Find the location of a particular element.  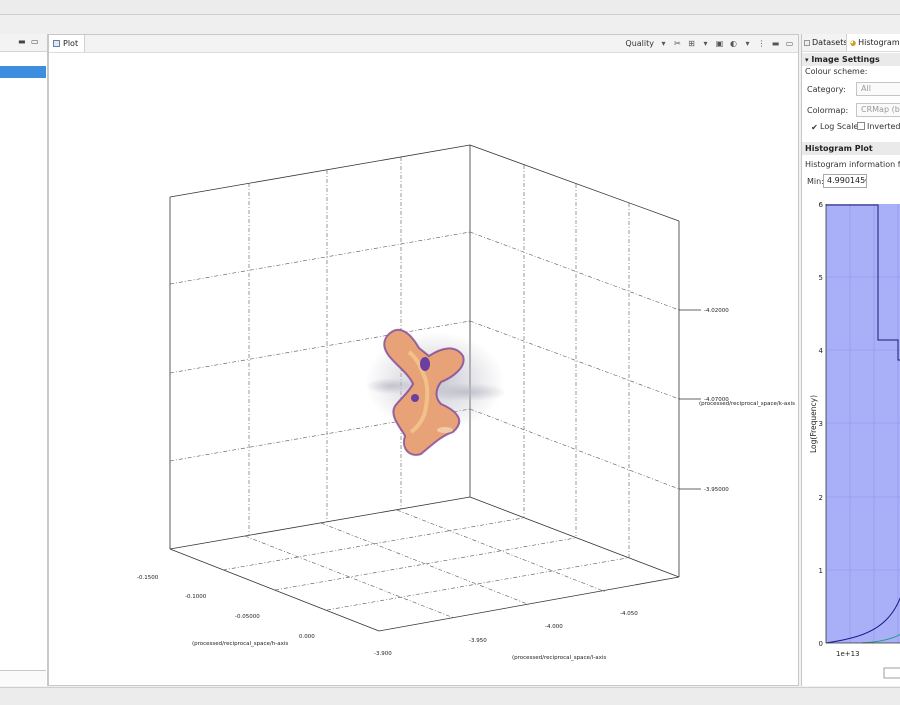

hist-x-exponent: 1e+13 is located at coordinates (848, 654).